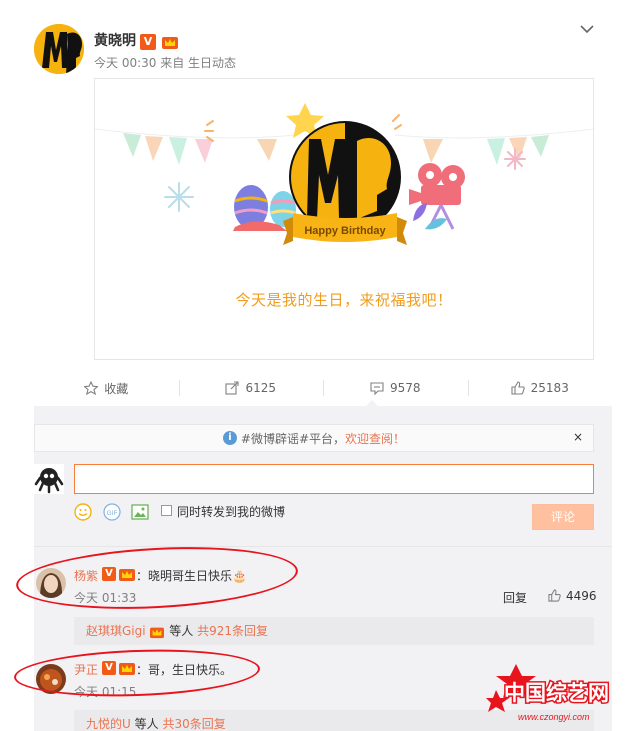  What do you see at coordinates (148, 41) in the screenshot?
I see `verified-badge: V` at bounding box center [148, 41].